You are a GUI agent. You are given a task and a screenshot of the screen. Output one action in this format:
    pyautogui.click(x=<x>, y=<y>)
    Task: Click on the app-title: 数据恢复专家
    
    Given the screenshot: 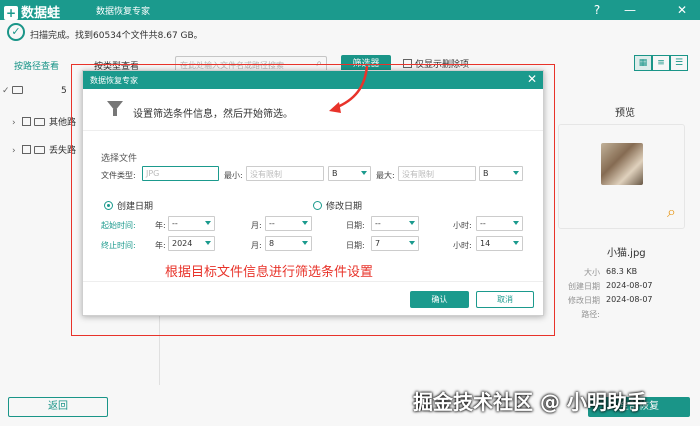 What is the action you would take?
    pyautogui.click(x=123, y=12)
    